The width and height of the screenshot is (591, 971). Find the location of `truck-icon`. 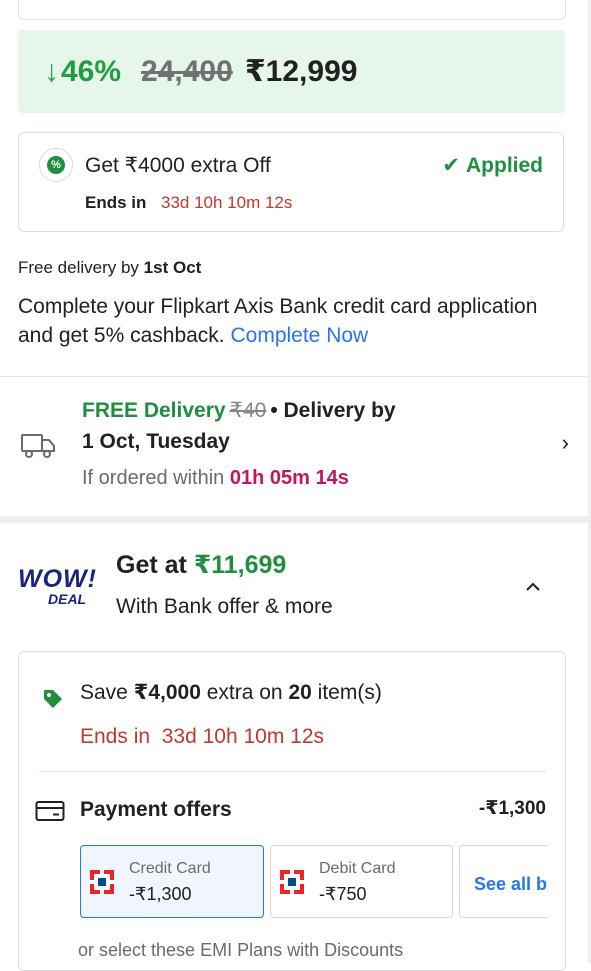

truck-icon is located at coordinates (38, 446).